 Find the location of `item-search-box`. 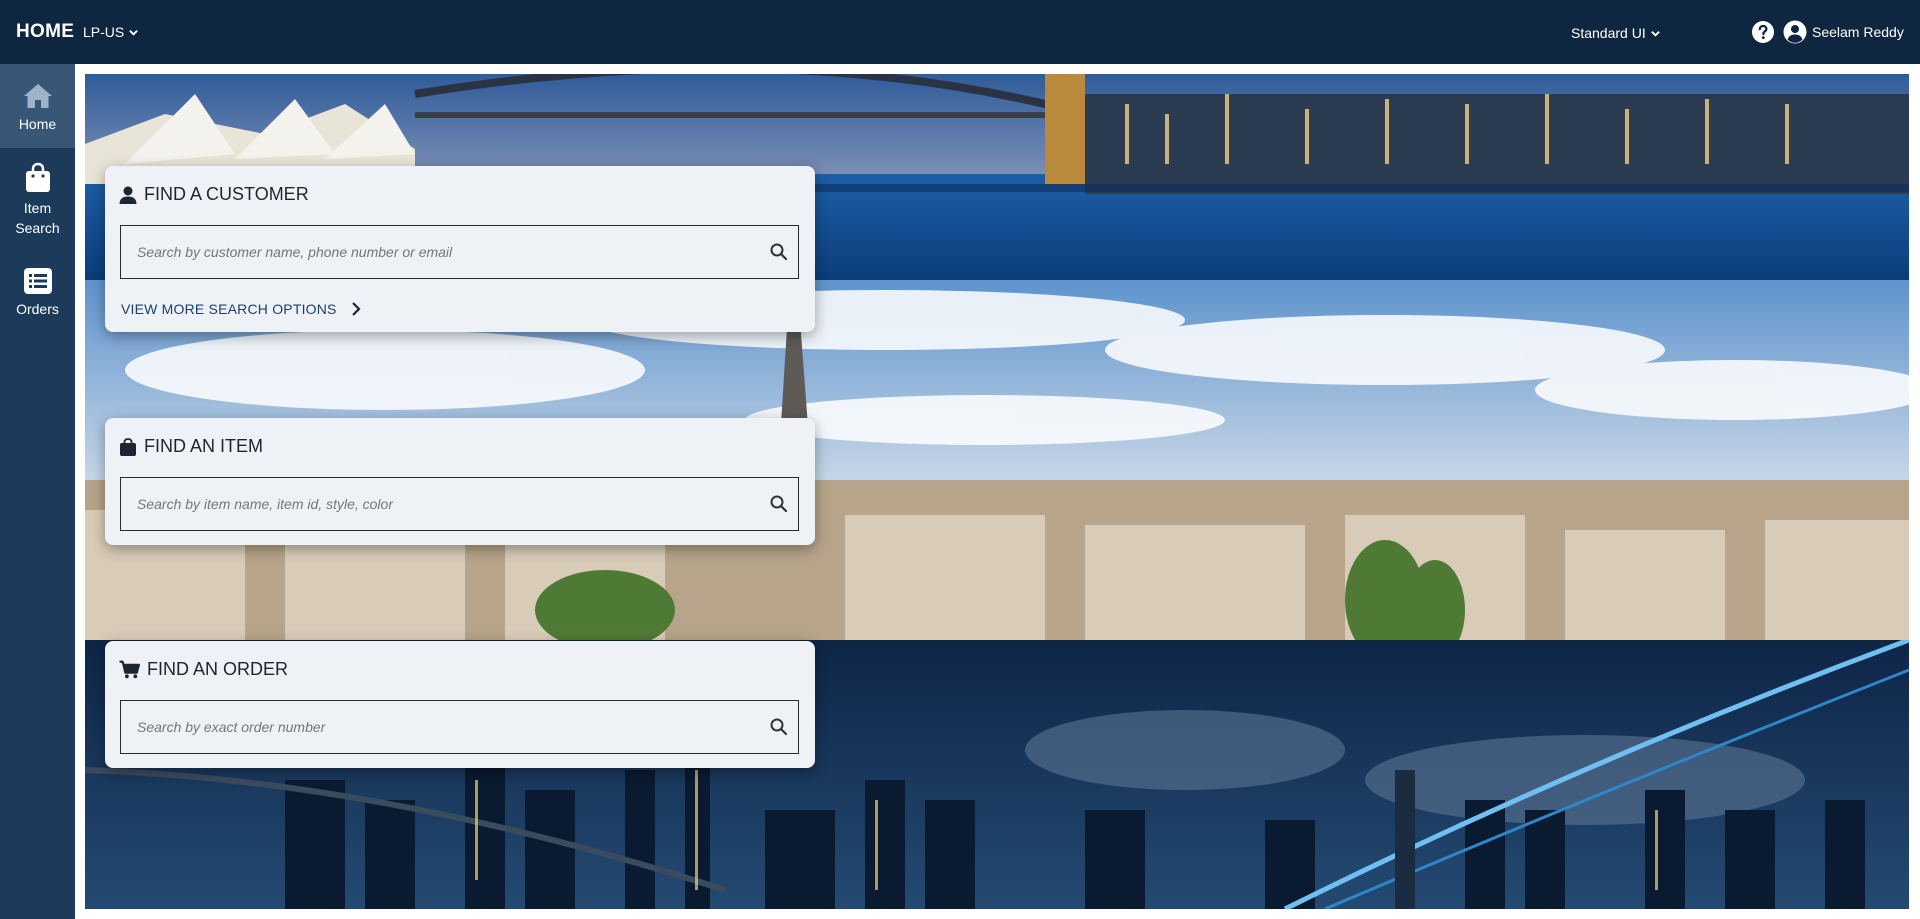

item-search-box is located at coordinates (459, 504).